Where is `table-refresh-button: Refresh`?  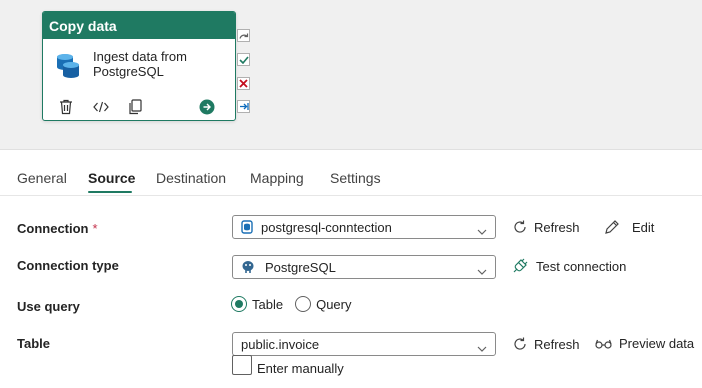
table-refresh-button: Refresh is located at coordinates (546, 344).